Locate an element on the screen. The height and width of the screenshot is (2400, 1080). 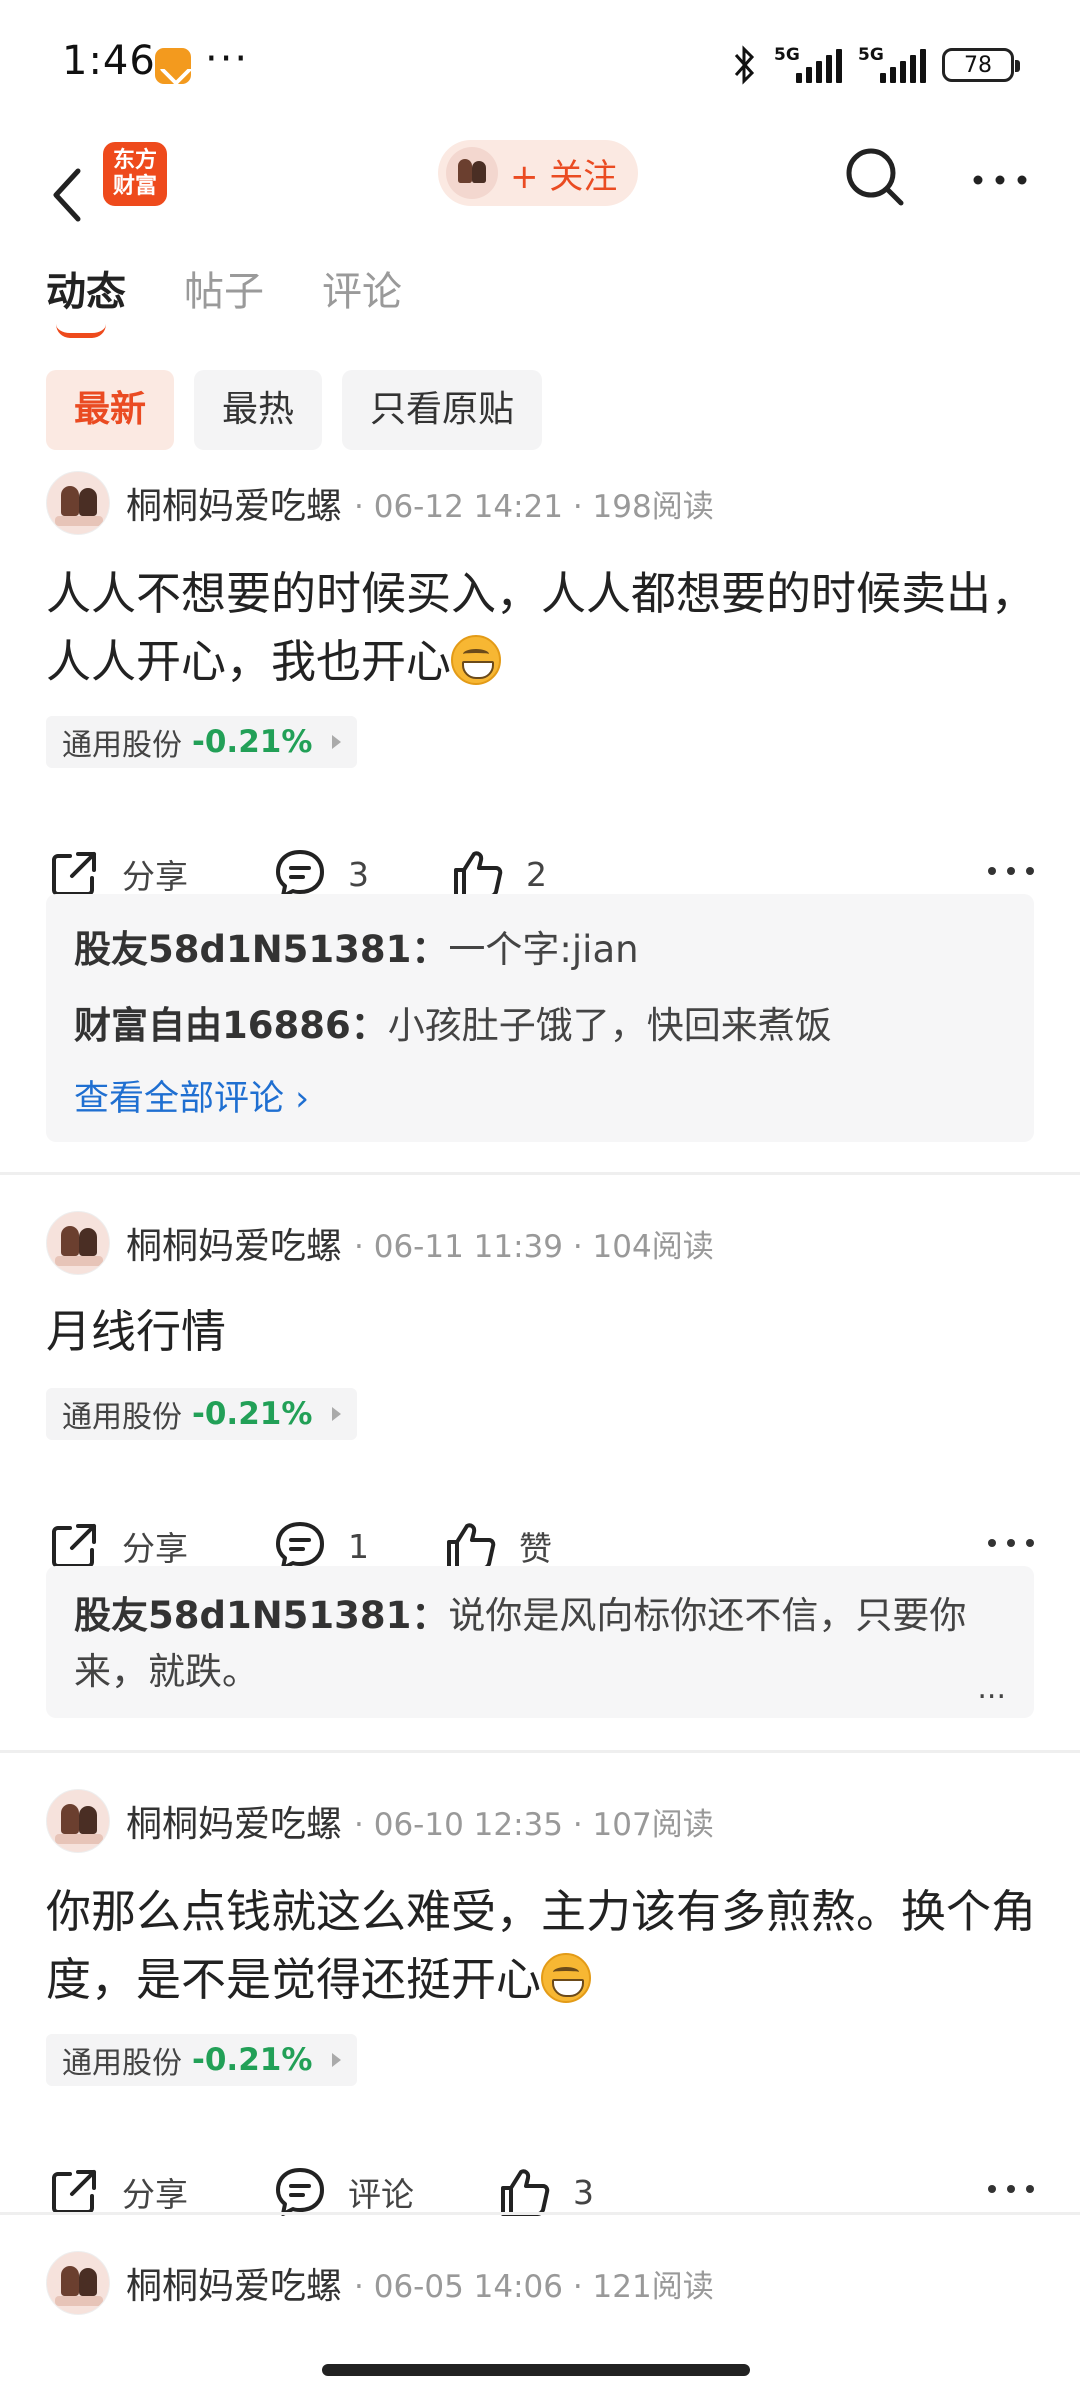
logo-text-line2: 财富 is located at coordinates (134, 186).